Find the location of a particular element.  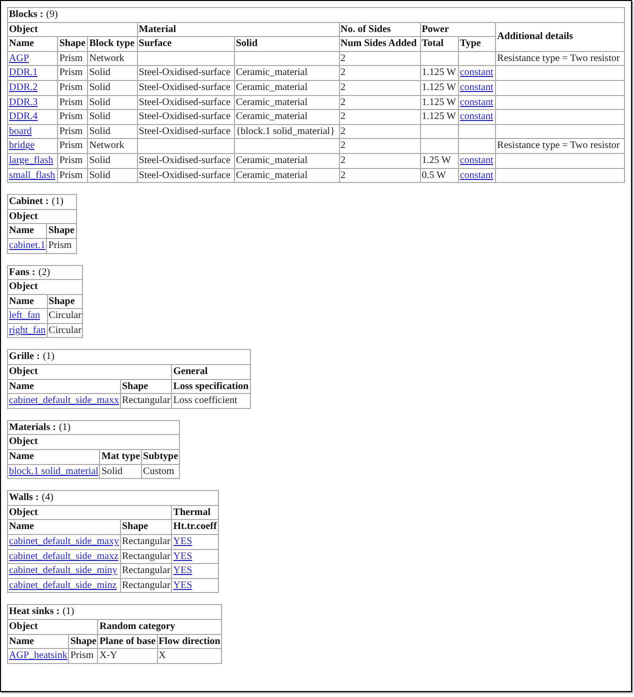

section-title: Blocks : is located at coordinates (26, 14).